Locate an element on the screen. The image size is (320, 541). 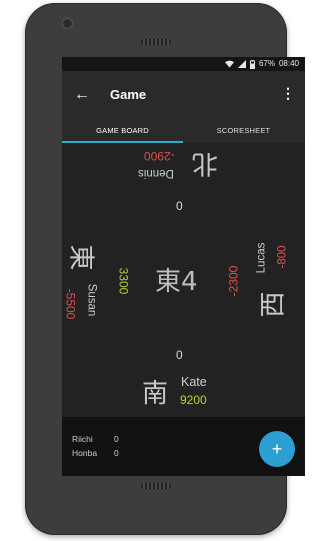
status-bar: 67% 08:40 is located at coordinates (183, 64).